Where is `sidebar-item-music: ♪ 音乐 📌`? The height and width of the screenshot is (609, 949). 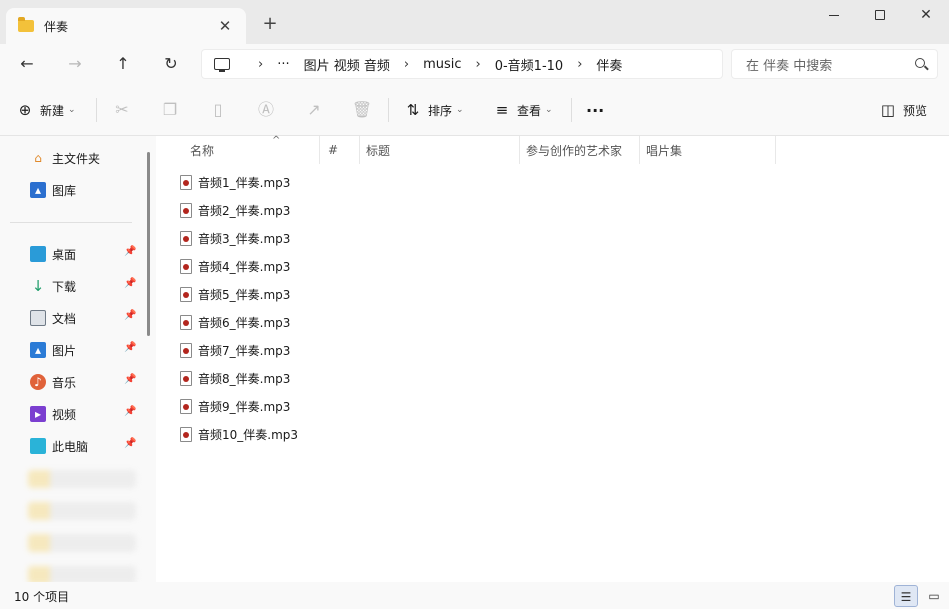
sidebar-item-music: ♪ 音乐 📌 is located at coordinates (85, 382).